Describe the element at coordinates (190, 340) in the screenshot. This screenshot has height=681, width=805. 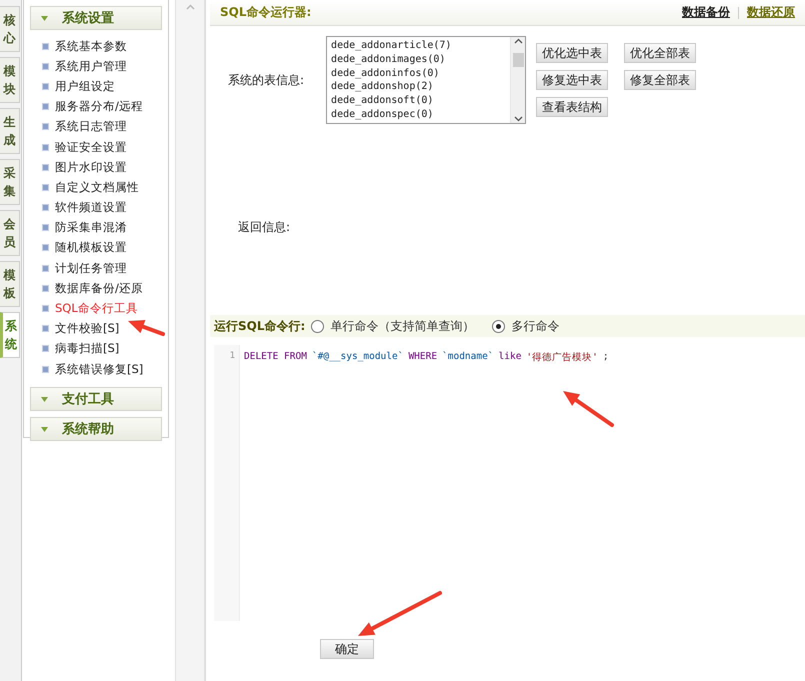
I see `scrollbar` at that location.